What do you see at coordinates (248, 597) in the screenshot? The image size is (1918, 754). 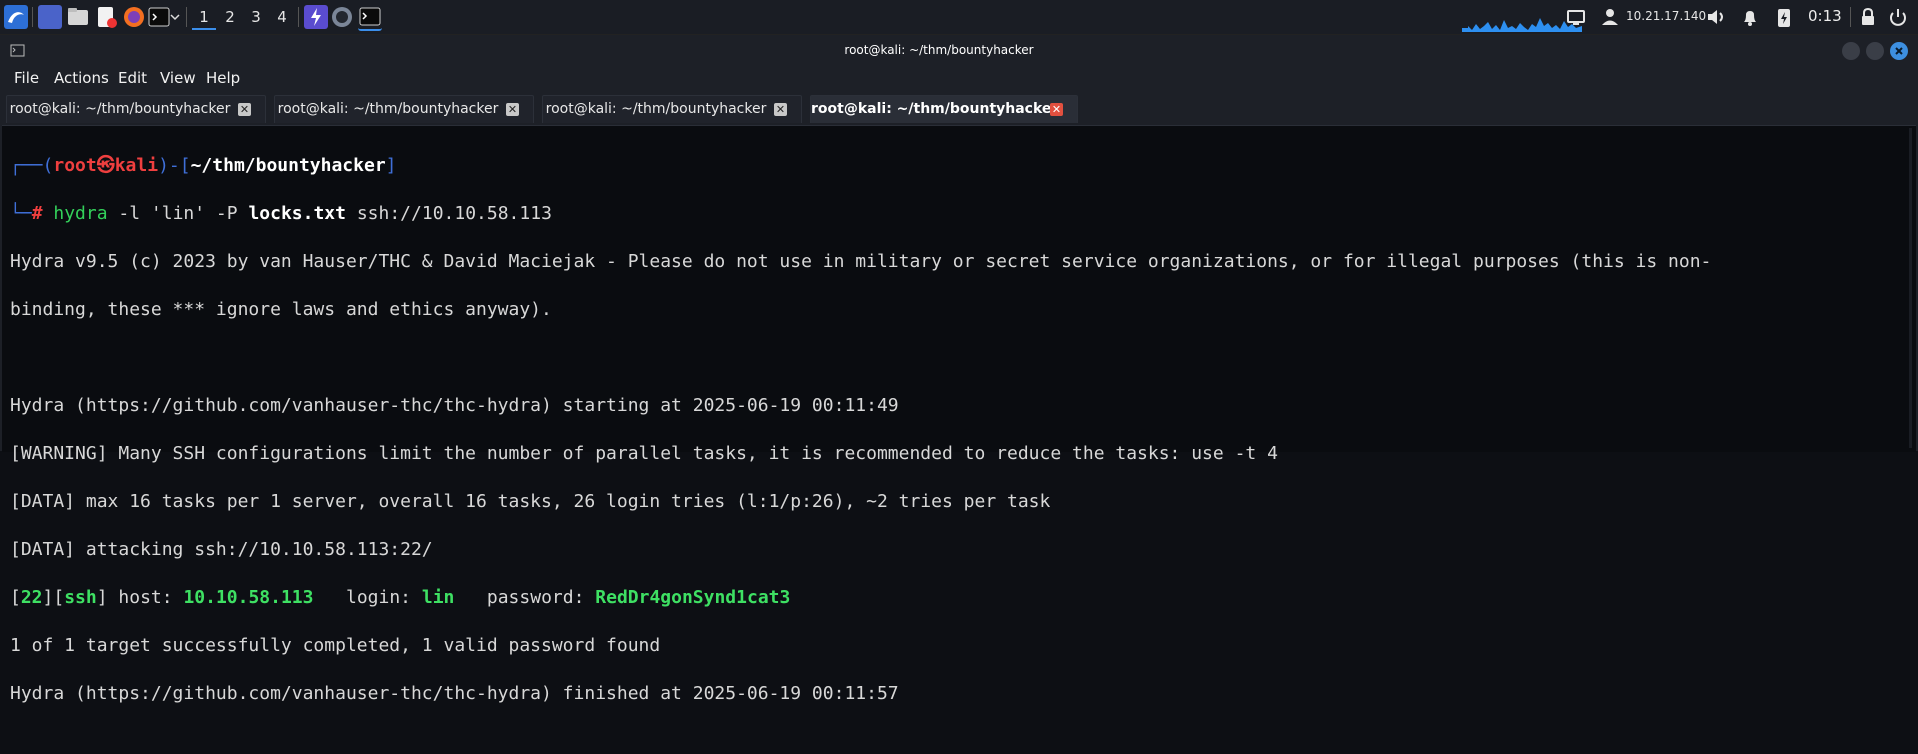 I see `result-host: 10.10.58.113` at bounding box center [248, 597].